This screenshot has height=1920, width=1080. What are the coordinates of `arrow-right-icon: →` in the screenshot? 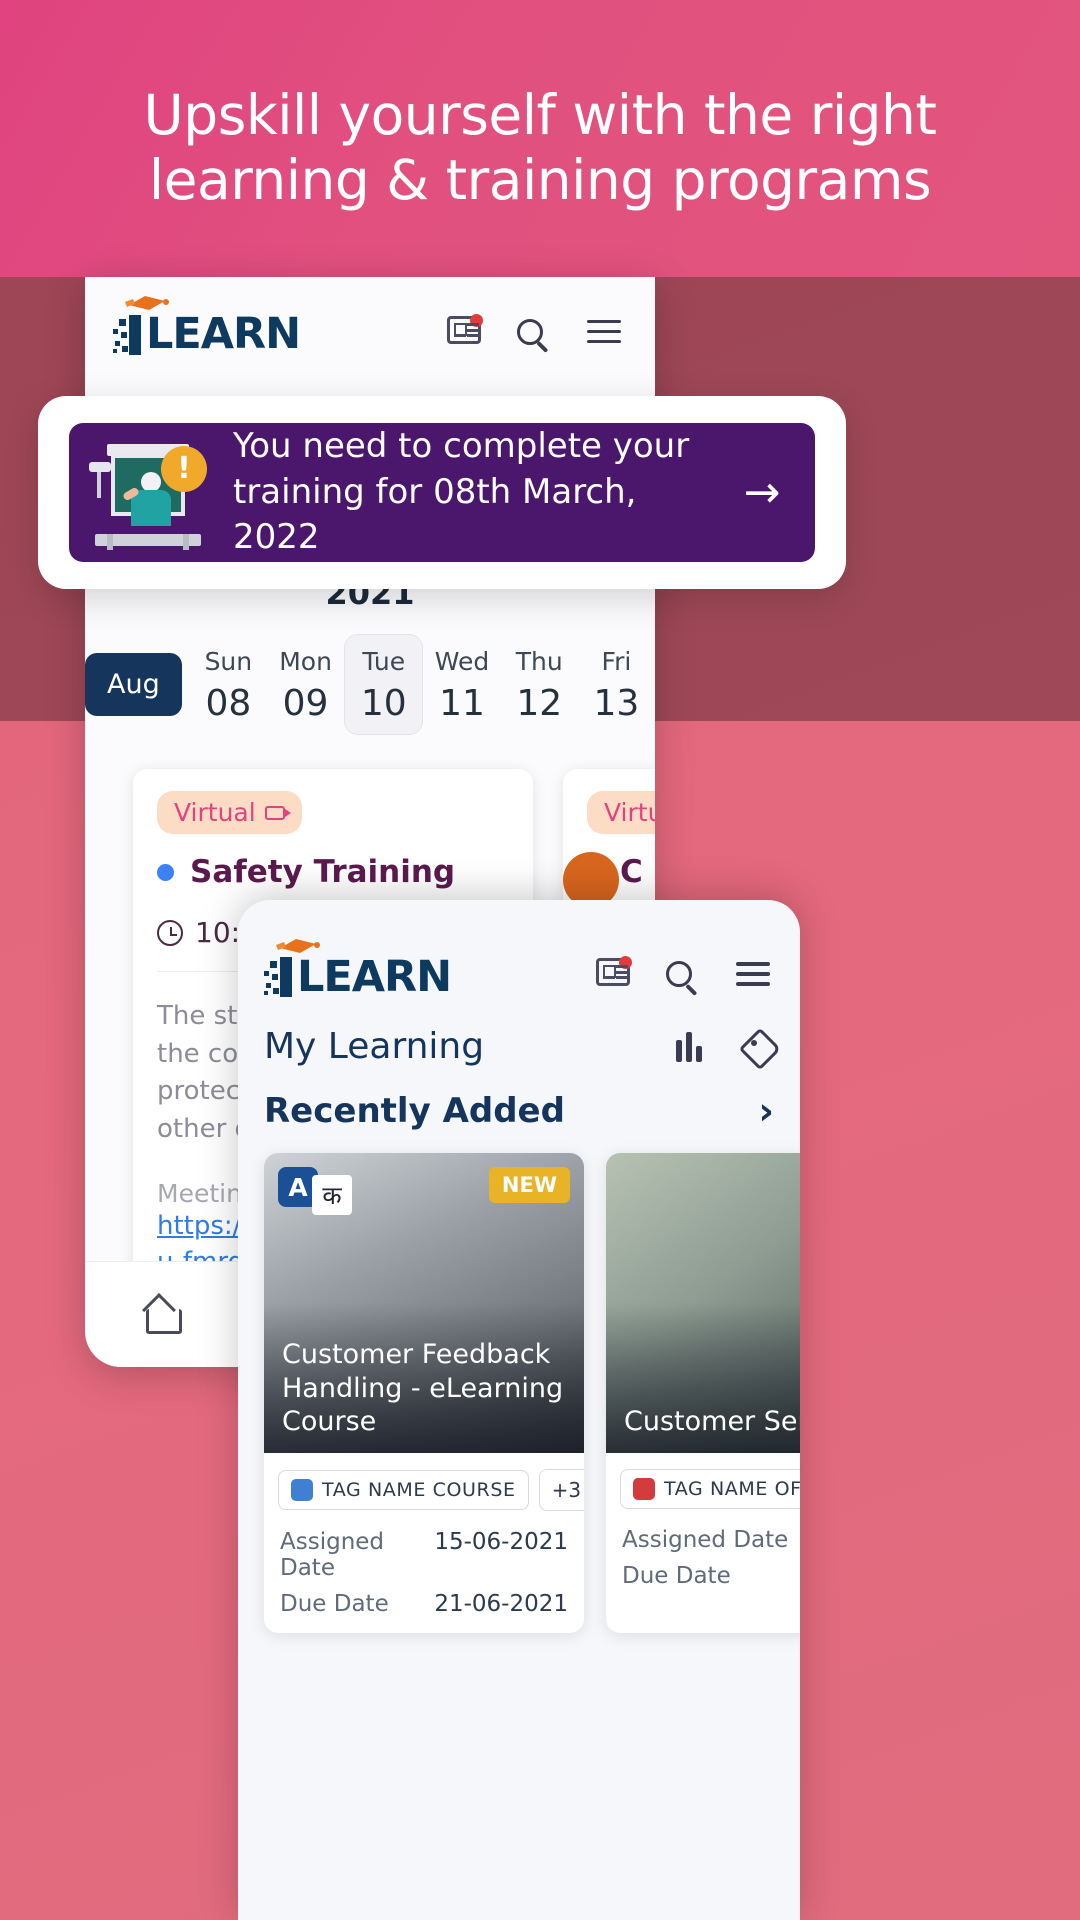 It's located at (762, 492).